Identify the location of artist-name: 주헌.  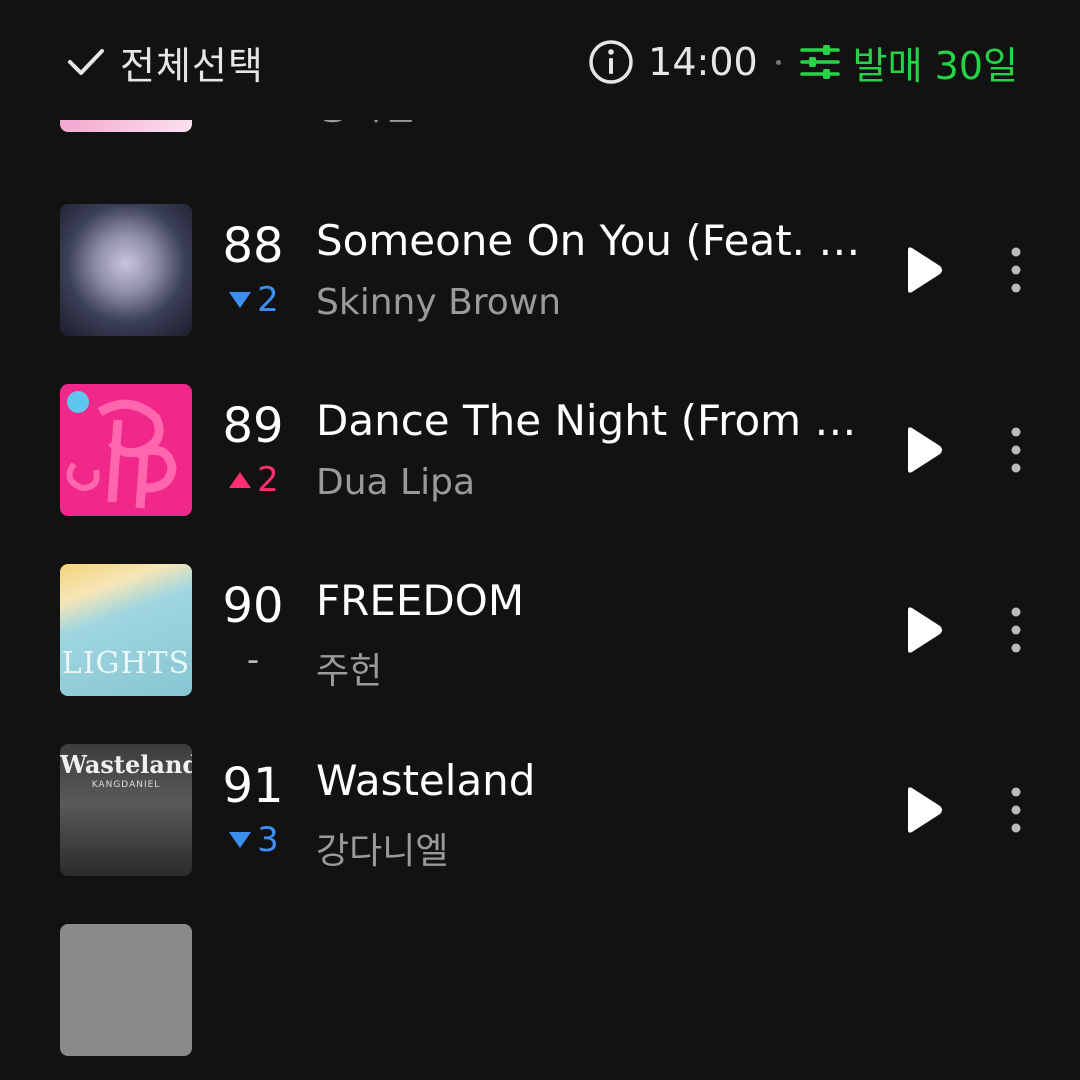
(590, 668).